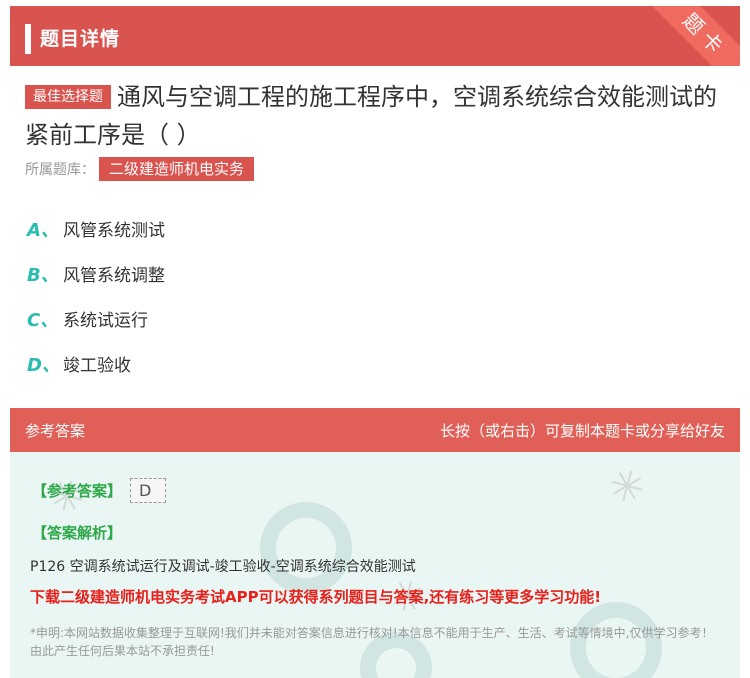 This screenshot has height=678, width=750. I want to click on bank-tag: 二级建造师机电实务, so click(177, 169).